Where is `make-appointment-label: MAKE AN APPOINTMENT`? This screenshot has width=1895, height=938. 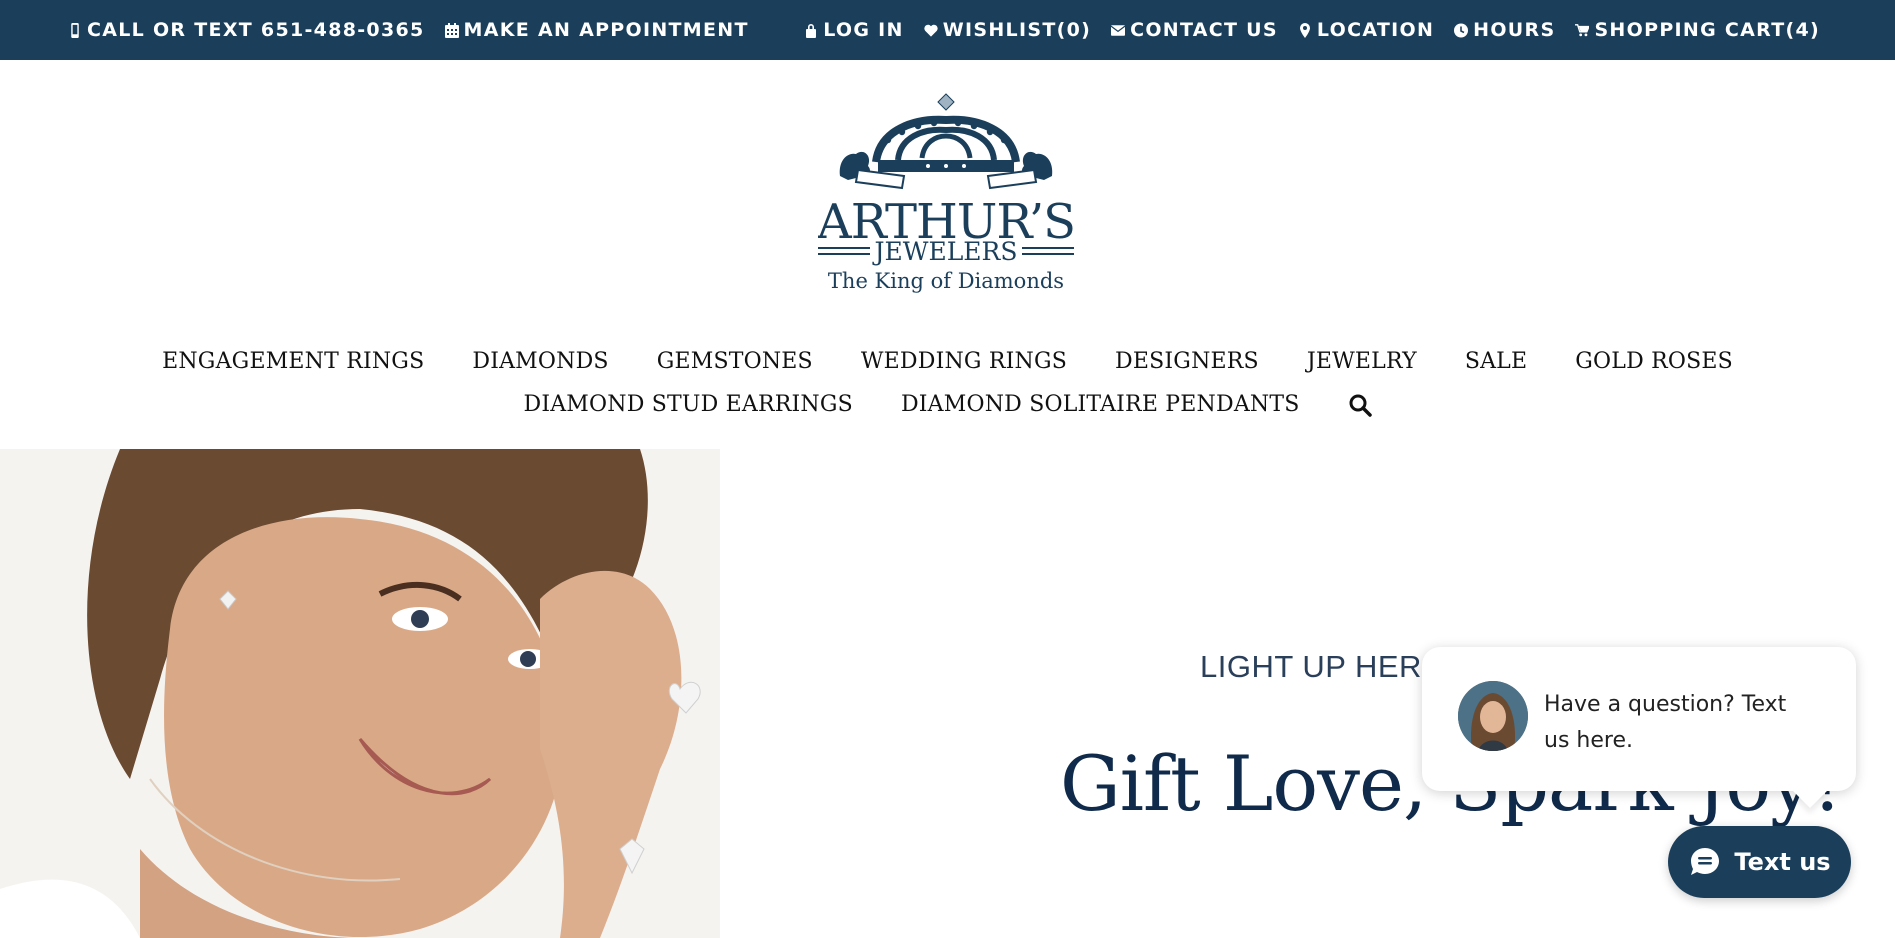
make-appointment-label: MAKE AN APPOINTMENT is located at coordinates (606, 30).